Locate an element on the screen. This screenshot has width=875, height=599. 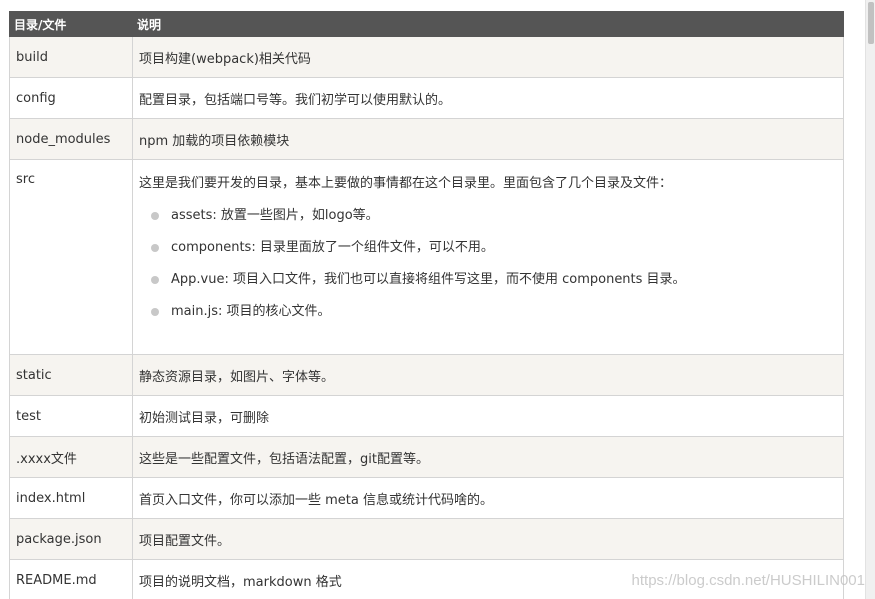
row-name: package.json is located at coordinates (71, 539).